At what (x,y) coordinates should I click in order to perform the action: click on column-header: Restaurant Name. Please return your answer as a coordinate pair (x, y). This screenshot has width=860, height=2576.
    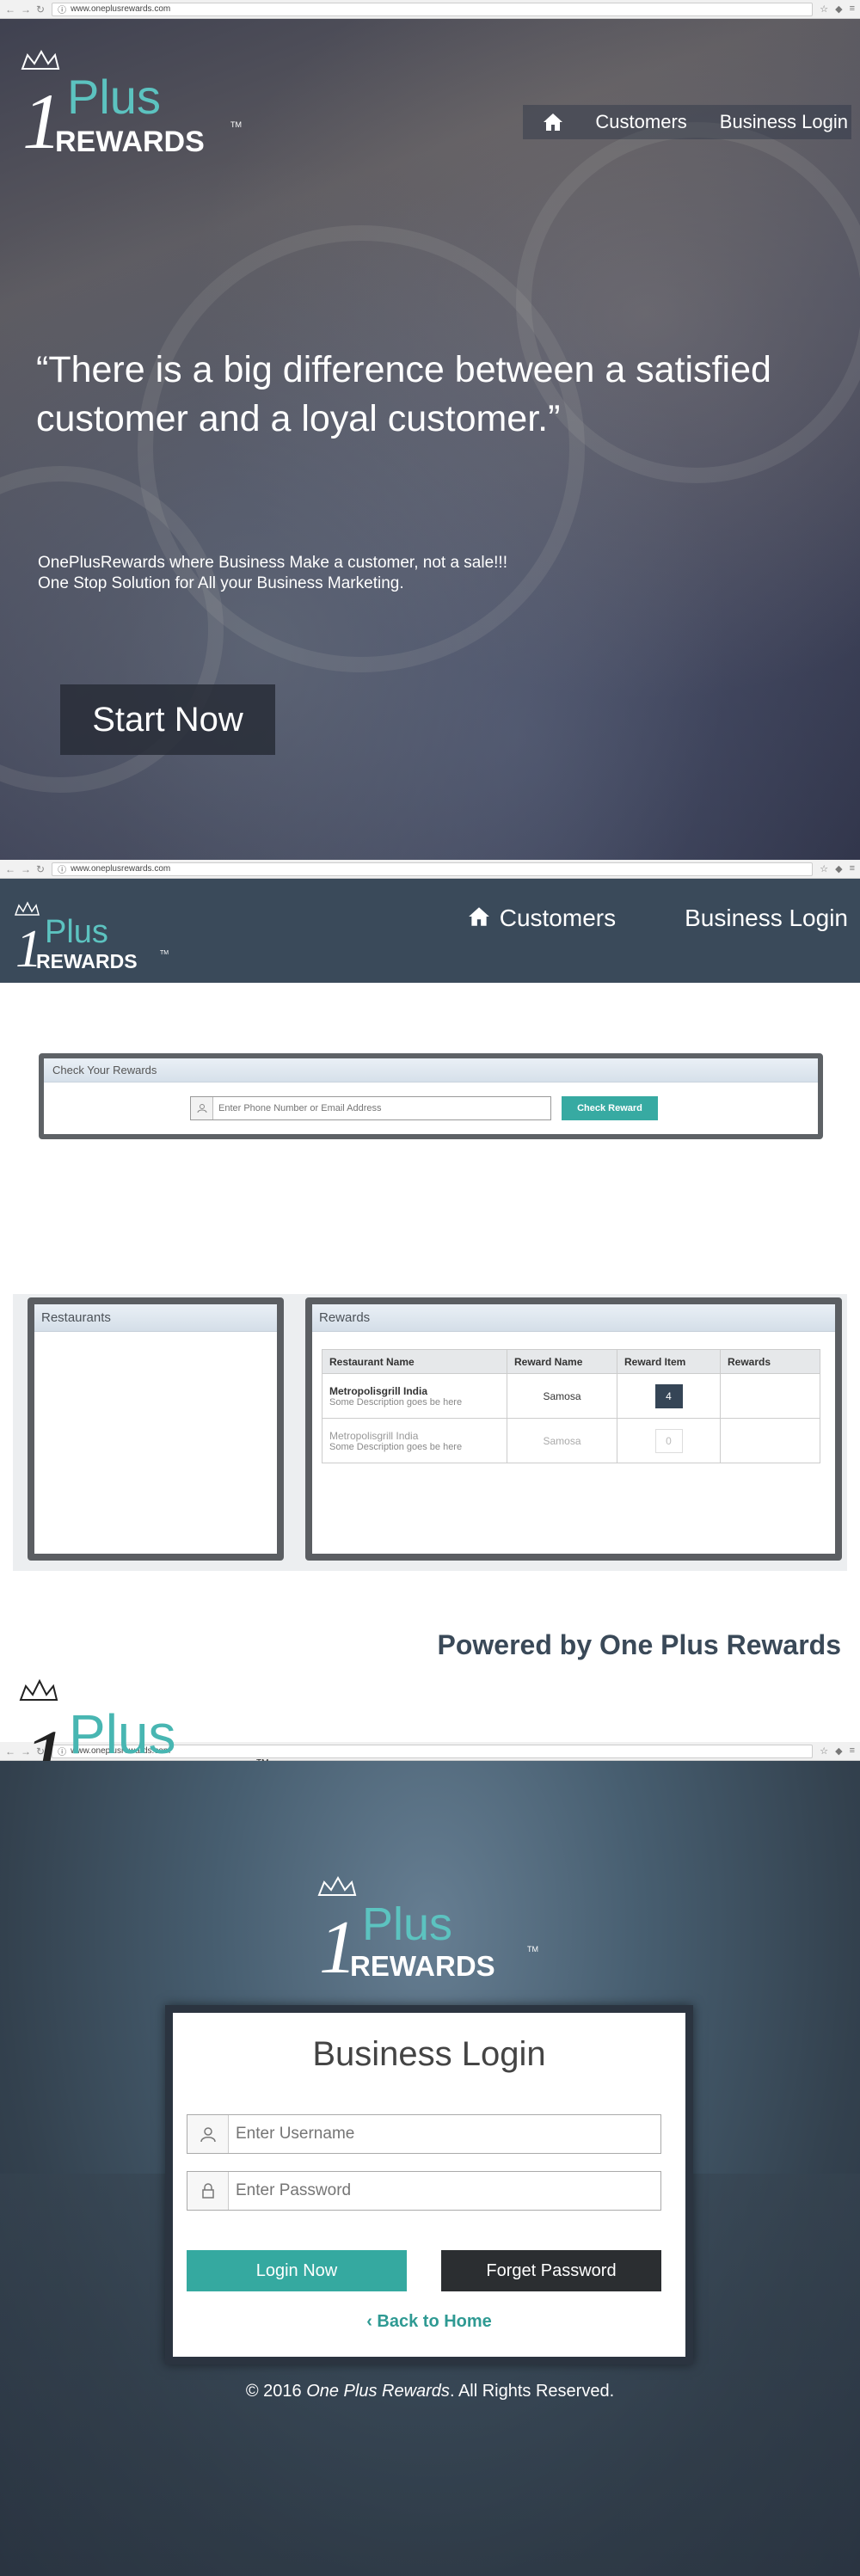
    Looking at the image, I should click on (414, 1361).